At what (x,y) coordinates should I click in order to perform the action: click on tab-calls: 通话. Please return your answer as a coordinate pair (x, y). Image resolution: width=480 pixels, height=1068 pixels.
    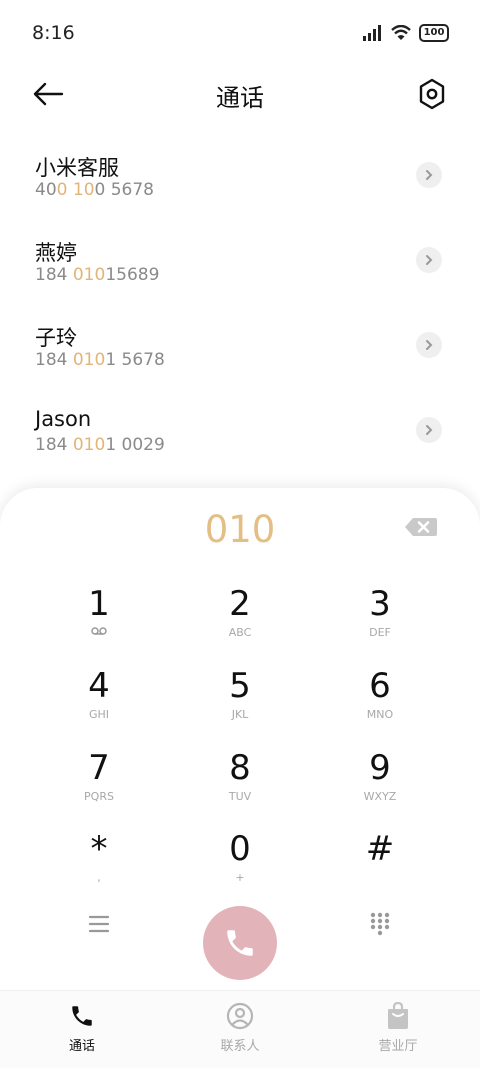
    Looking at the image, I should click on (82, 1027).